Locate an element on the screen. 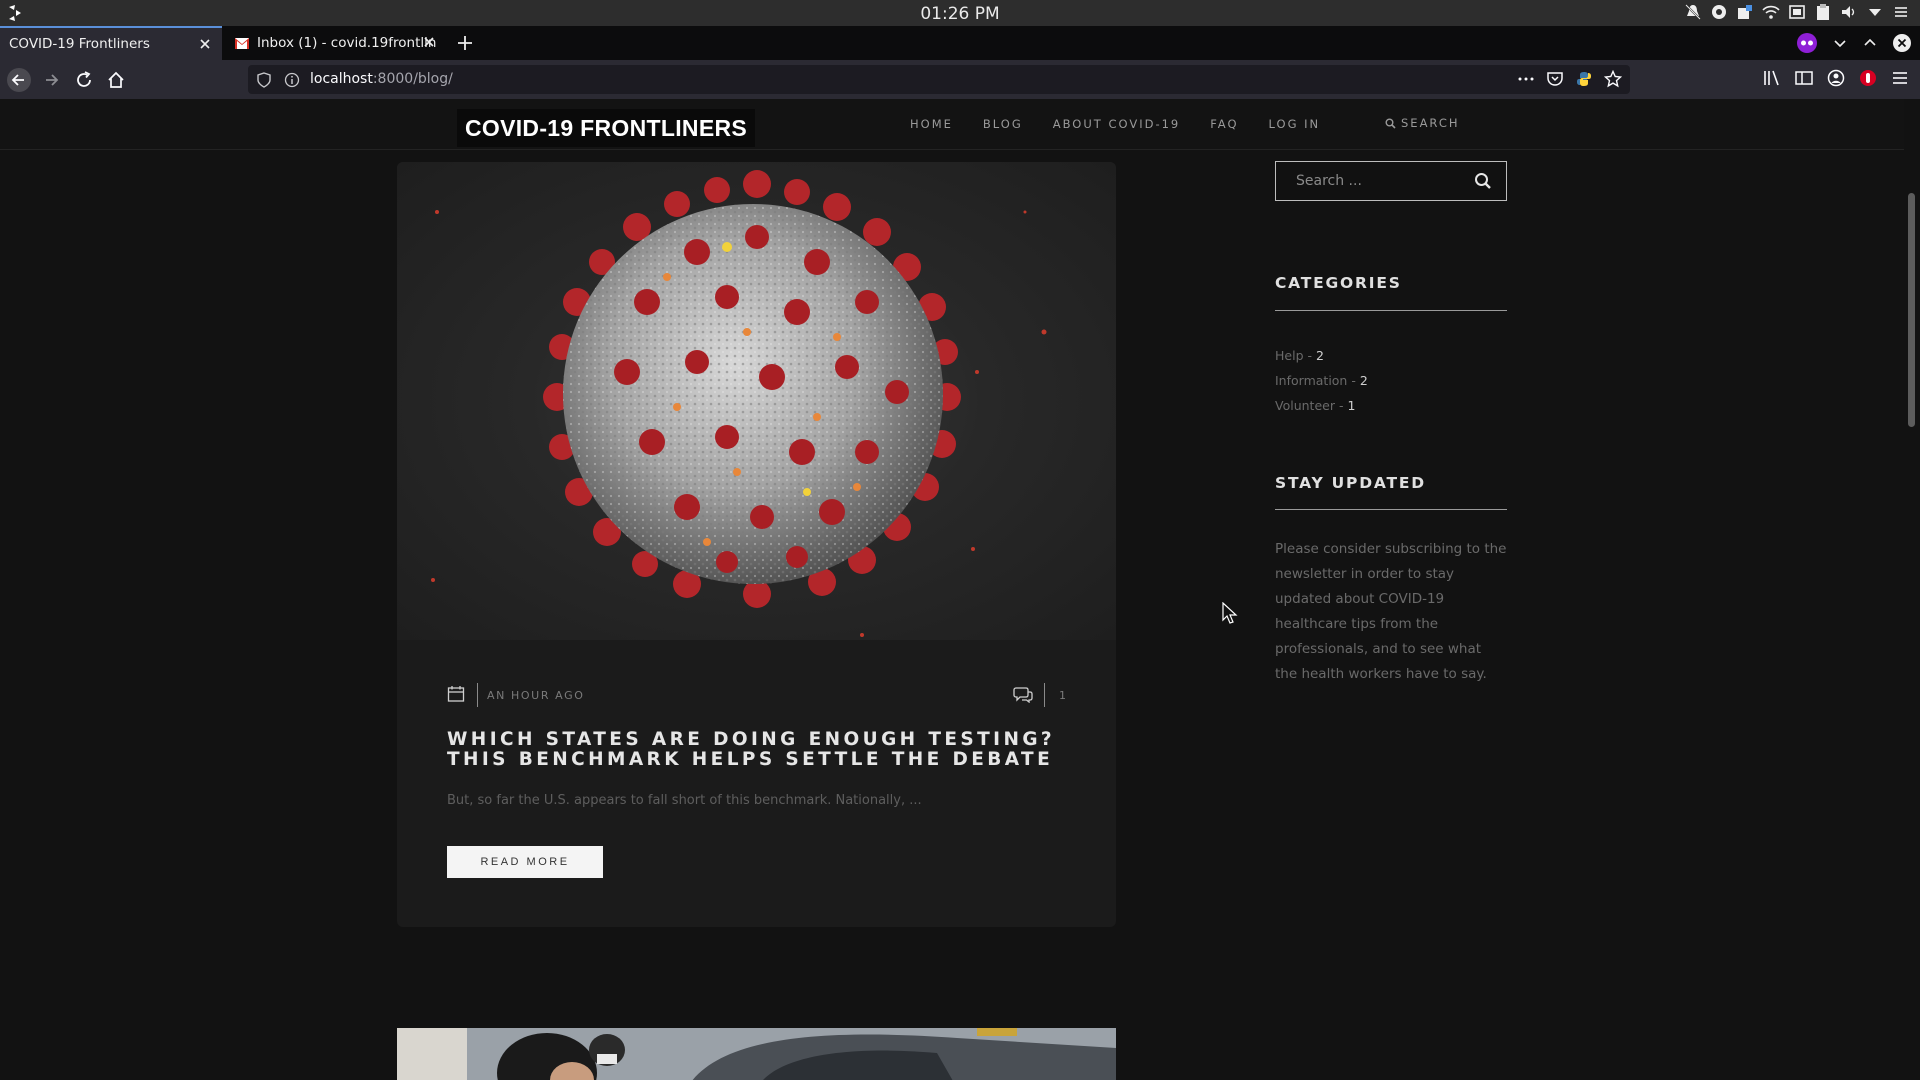  system-tray is located at coordinates (1797, 12).